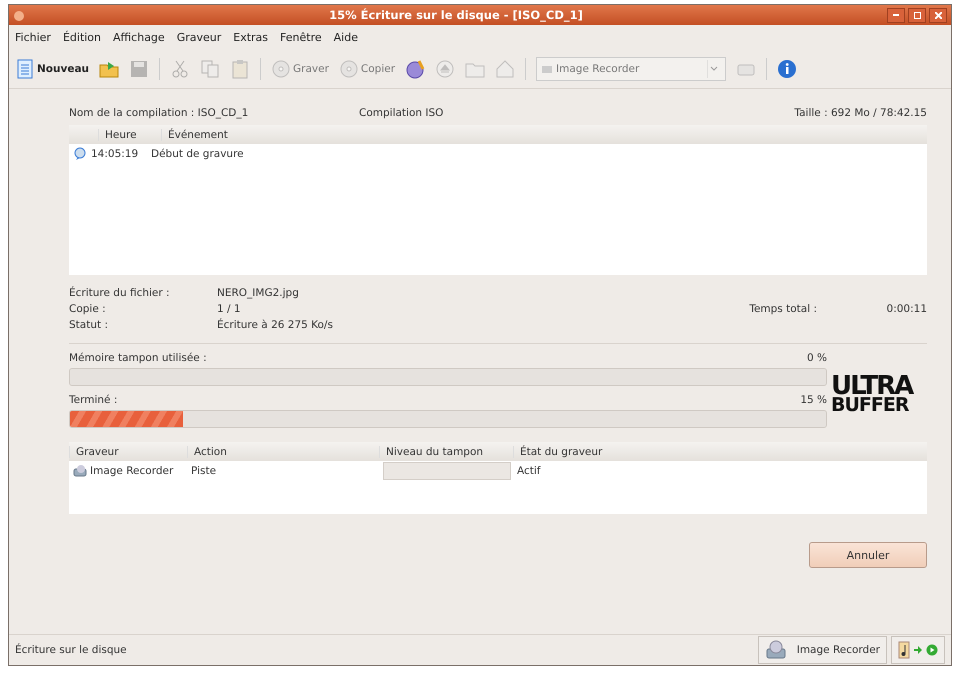 The image size is (960, 693). What do you see at coordinates (19, 15) in the screenshot?
I see `app-icon` at bounding box center [19, 15].